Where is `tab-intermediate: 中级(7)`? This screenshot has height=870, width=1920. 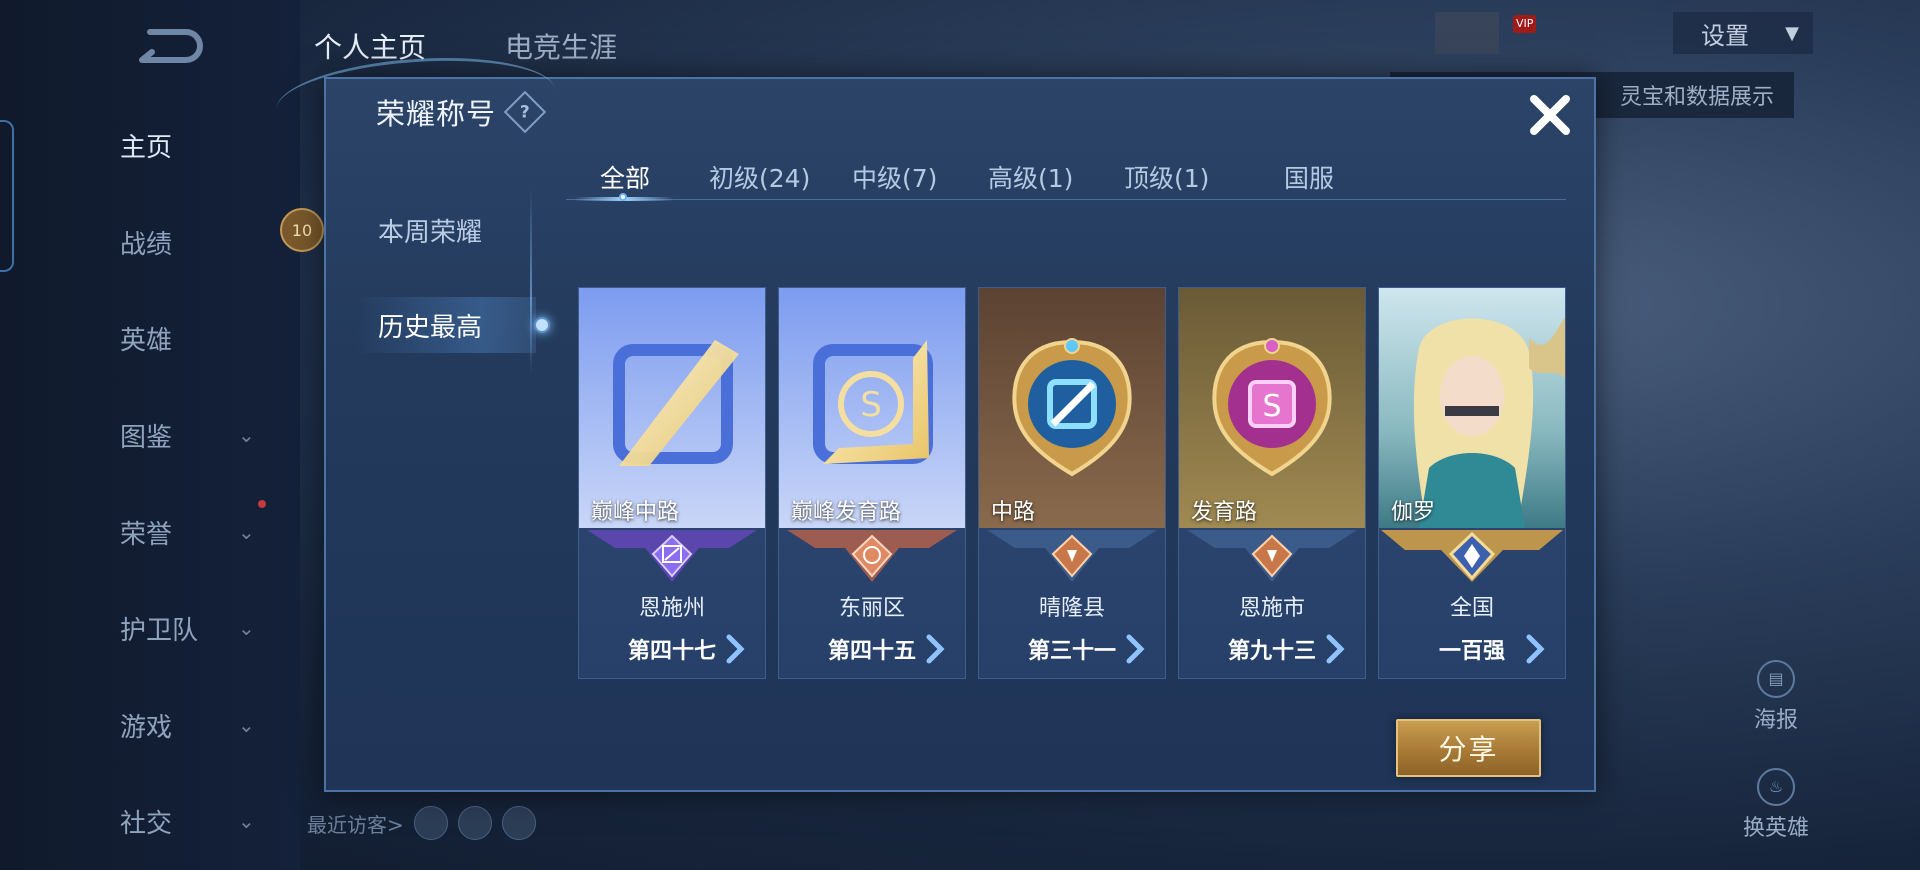 tab-intermediate: 中级(7) is located at coordinates (894, 177).